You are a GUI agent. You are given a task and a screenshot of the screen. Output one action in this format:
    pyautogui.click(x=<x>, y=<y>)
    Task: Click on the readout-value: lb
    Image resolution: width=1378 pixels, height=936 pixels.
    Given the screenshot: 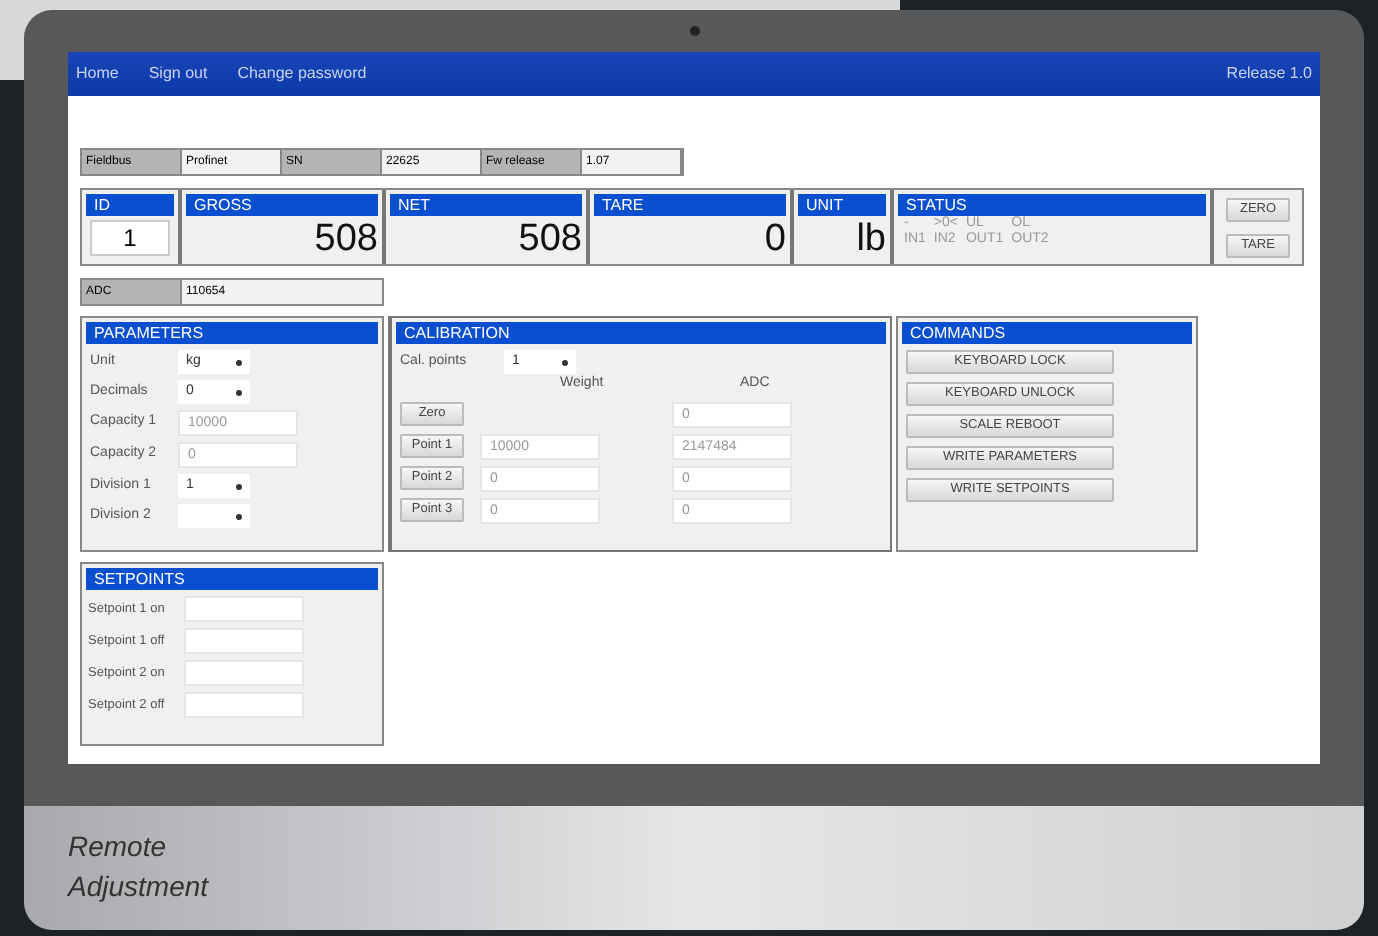 What is the action you would take?
    pyautogui.click(x=871, y=240)
    